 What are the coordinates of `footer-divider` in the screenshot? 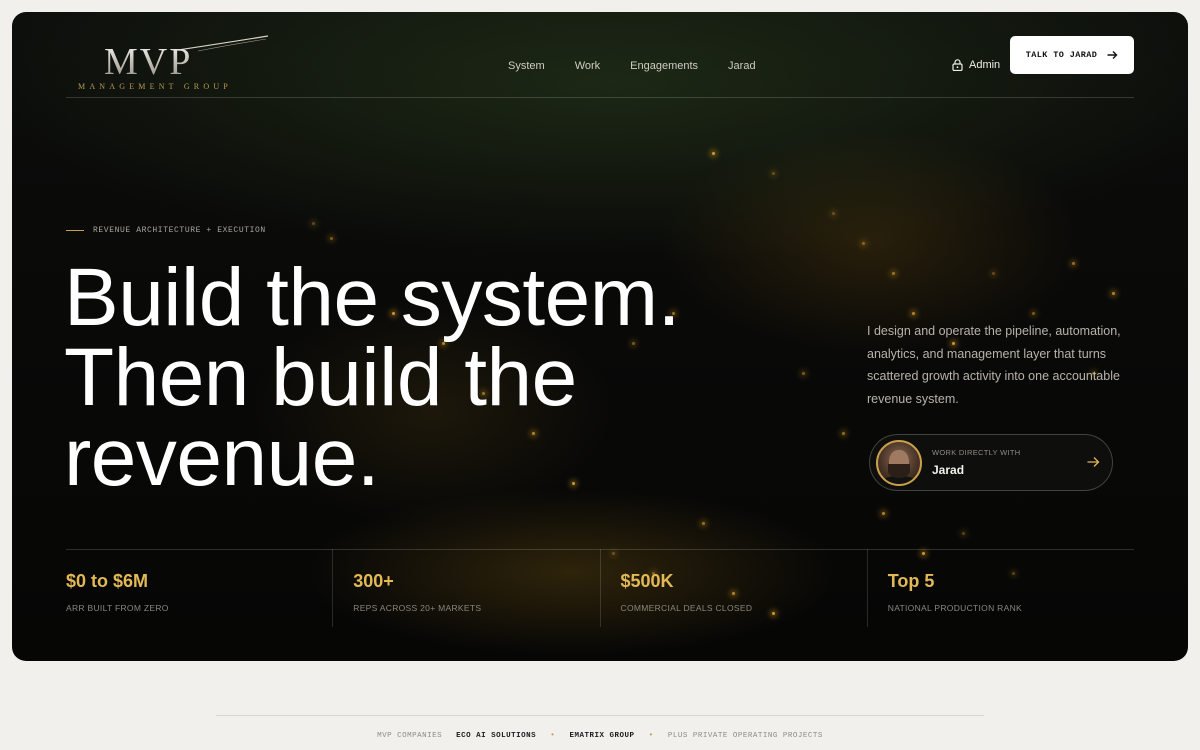 It's located at (600, 715).